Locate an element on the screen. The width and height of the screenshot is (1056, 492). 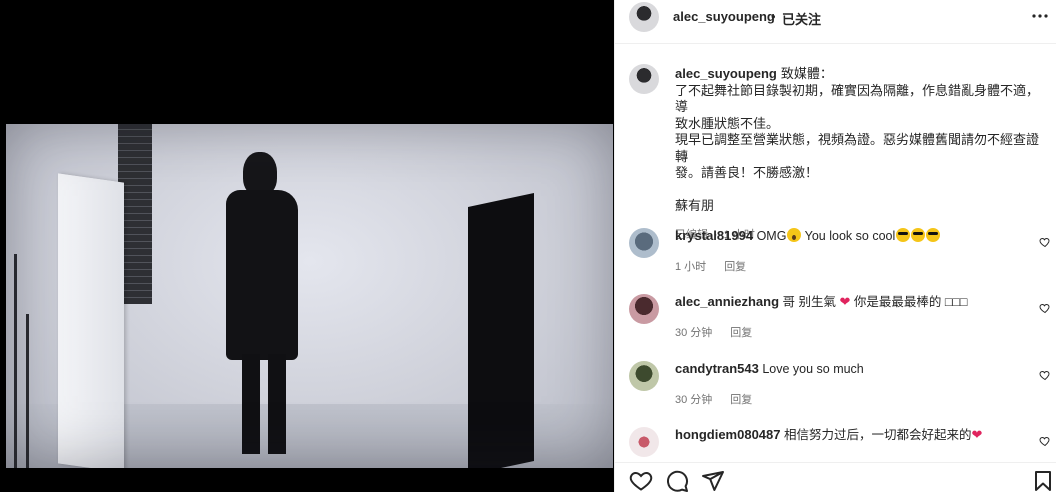
comment-username: candytran543 is located at coordinates (717, 368).